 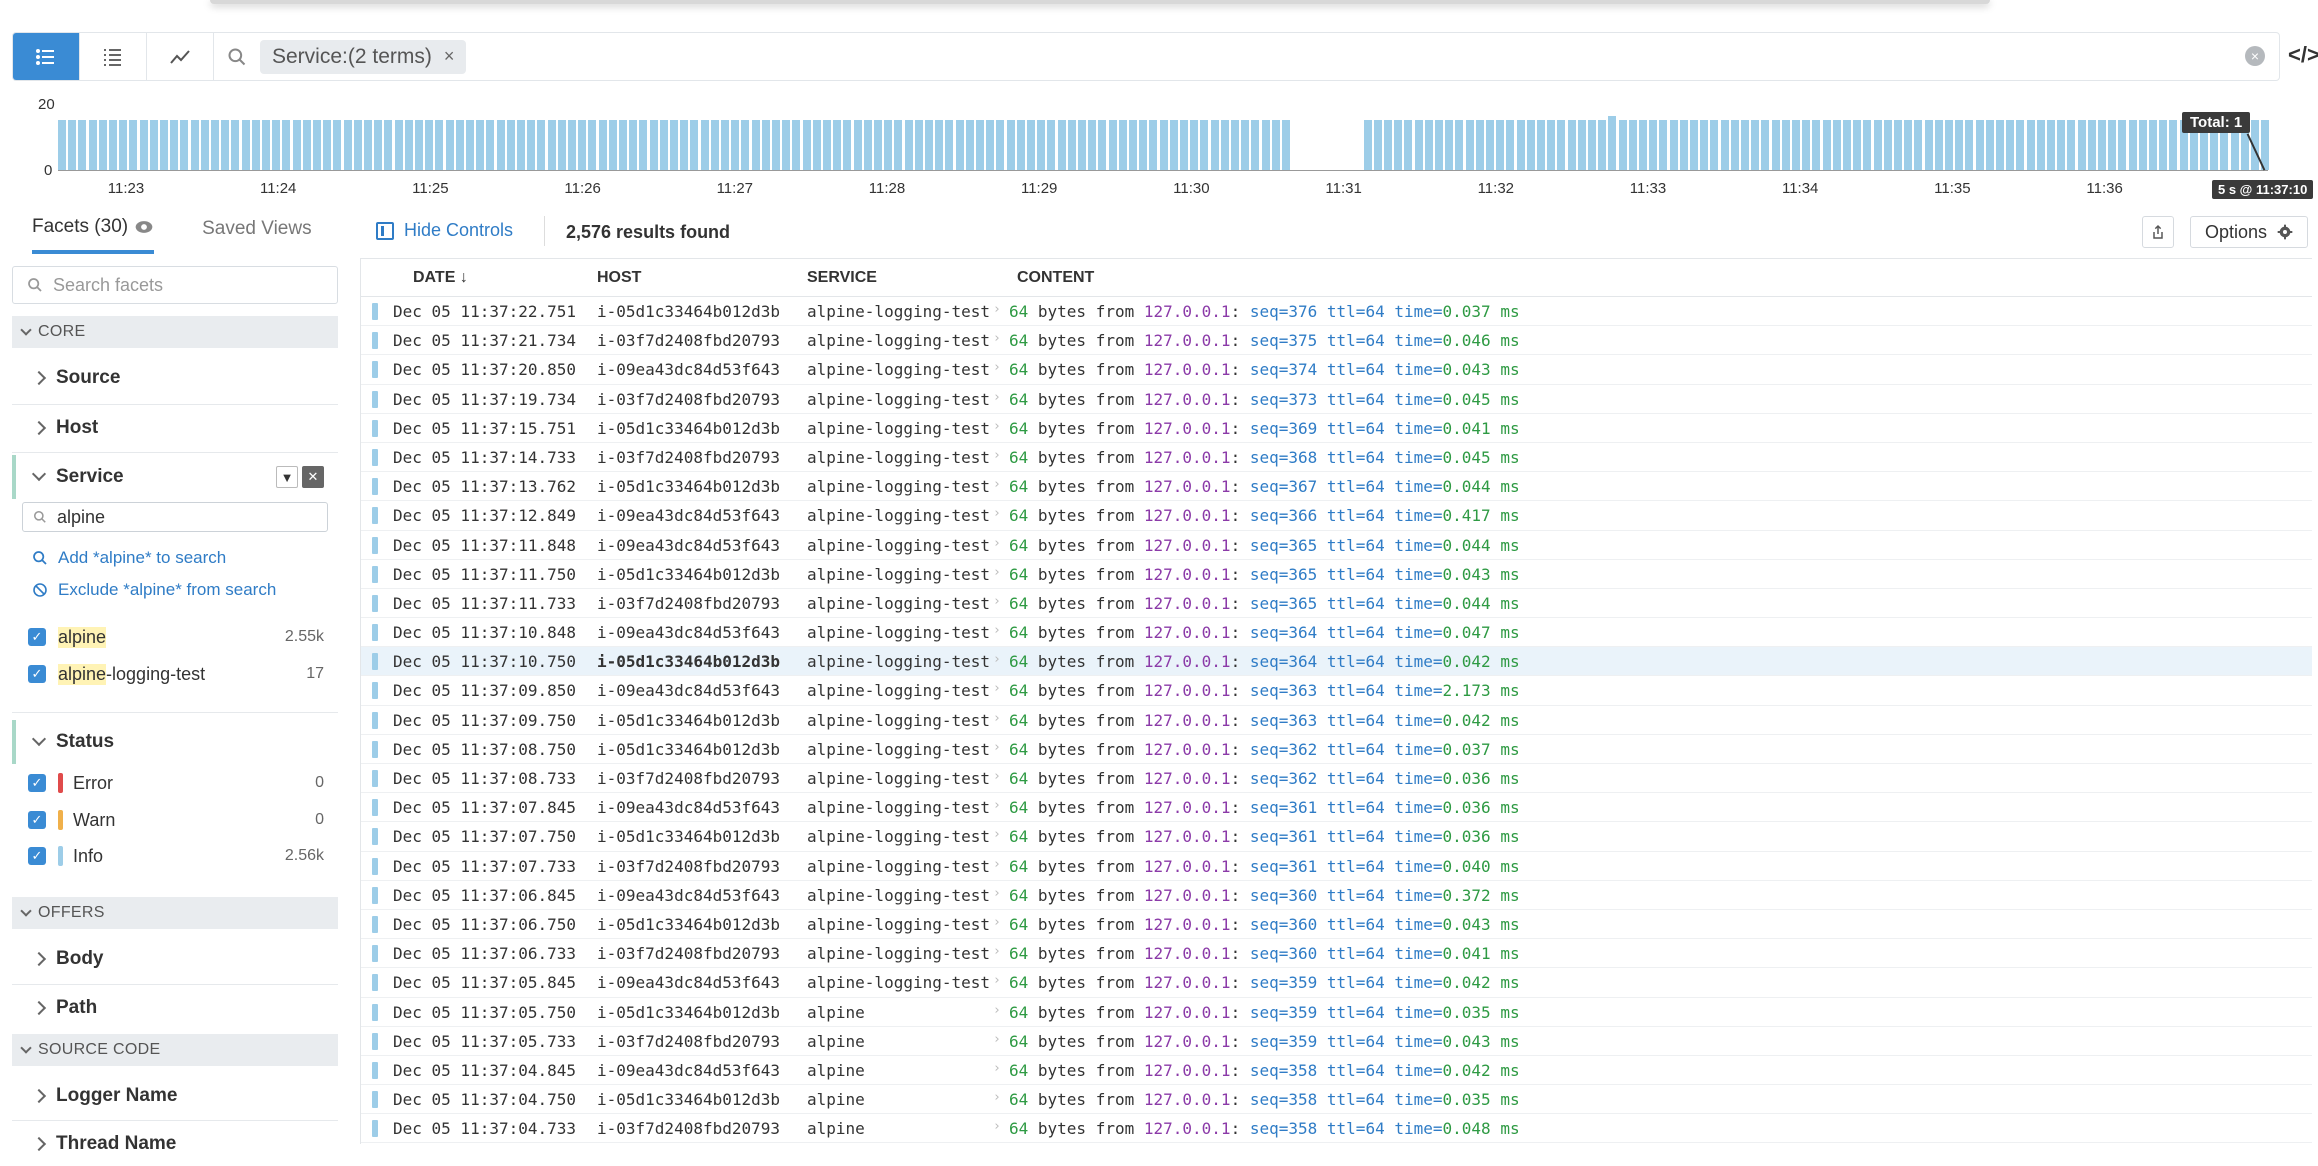 What do you see at coordinates (37, 820) in the screenshot?
I see `checkbox: ✓` at bounding box center [37, 820].